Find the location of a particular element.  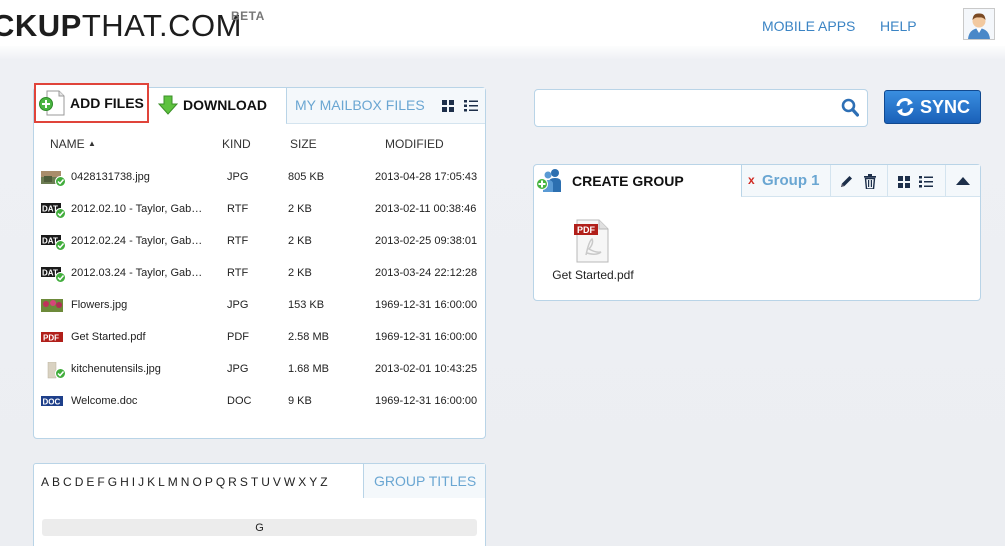

search-box is located at coordinates (701, 108).